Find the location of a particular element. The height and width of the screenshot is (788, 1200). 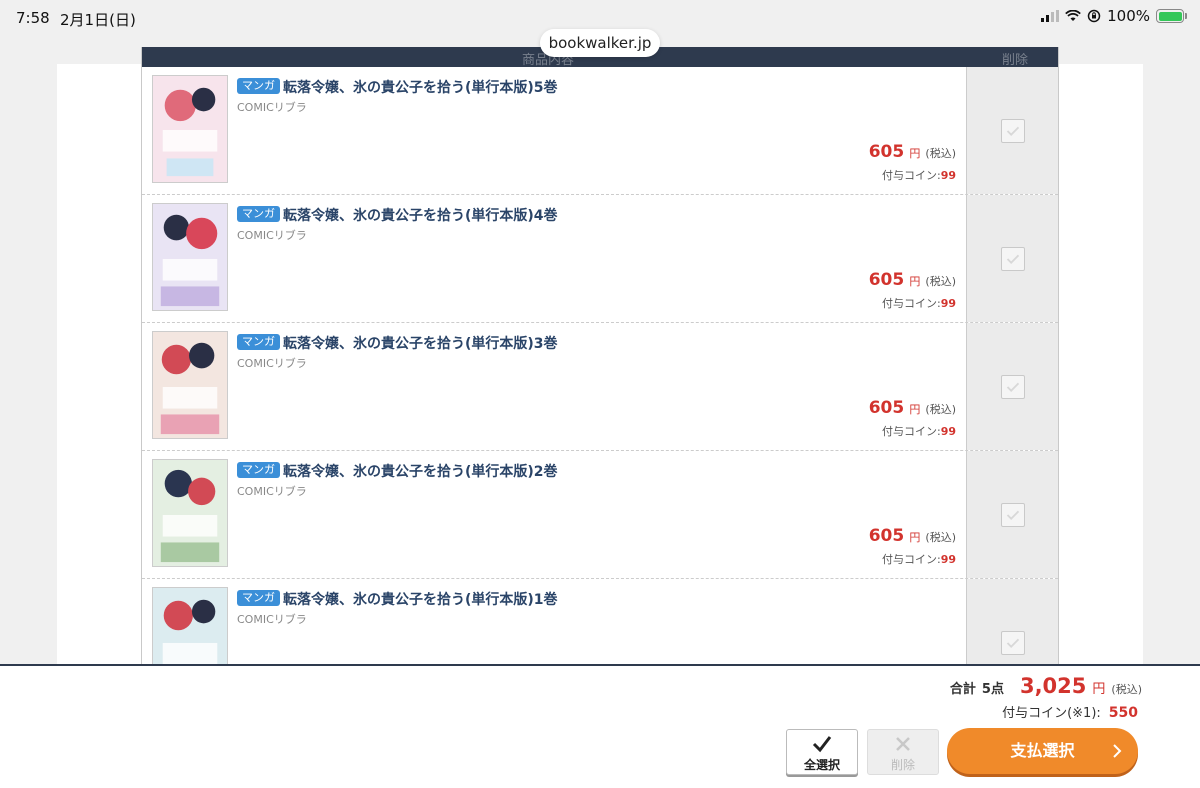

total-summary: 合計 5点 3,025 円 (税込) is located at coordinates (1046, 686).